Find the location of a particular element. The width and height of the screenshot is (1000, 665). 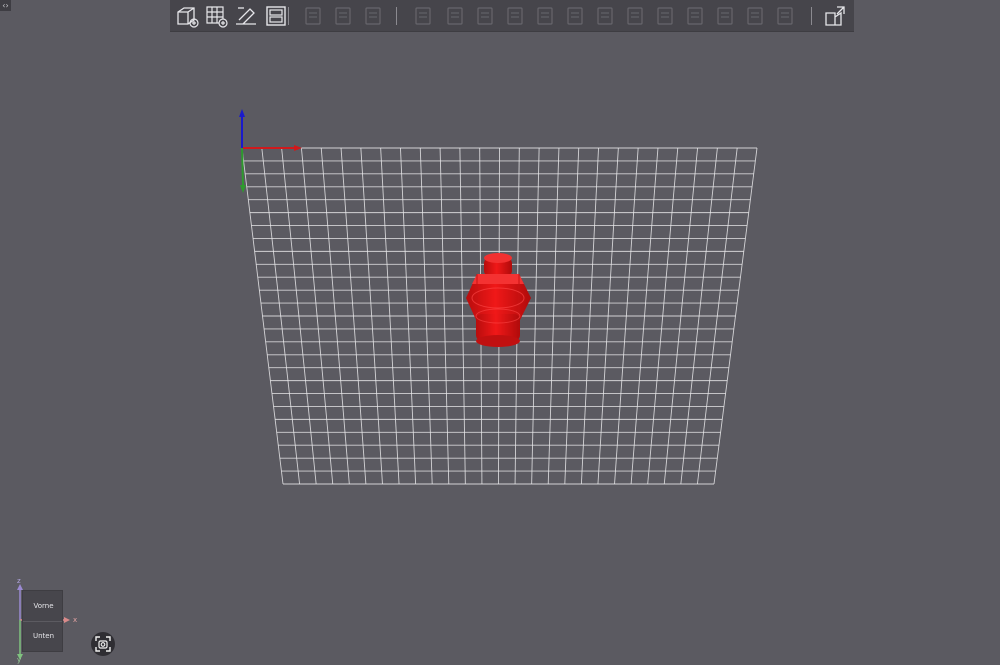

axis-y-line is located at coordinates (242, 167).